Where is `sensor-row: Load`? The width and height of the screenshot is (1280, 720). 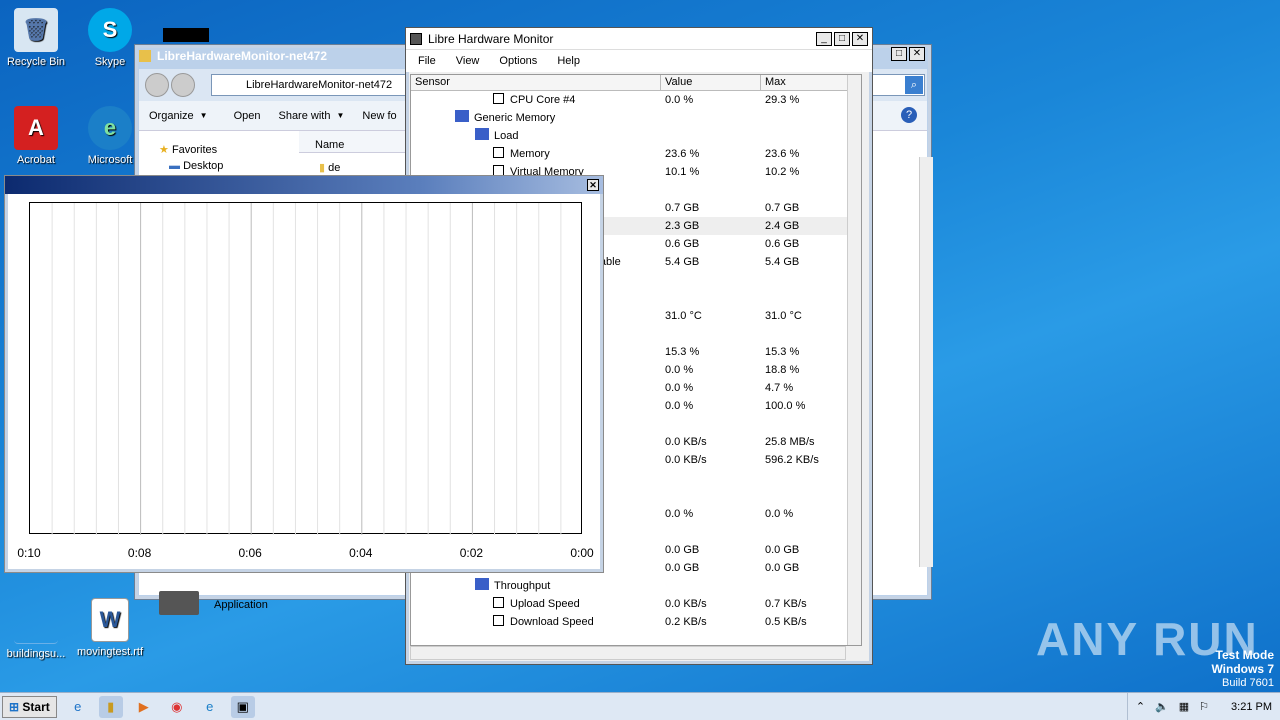
sensor-row: Load is located at coordinates (631, 136).